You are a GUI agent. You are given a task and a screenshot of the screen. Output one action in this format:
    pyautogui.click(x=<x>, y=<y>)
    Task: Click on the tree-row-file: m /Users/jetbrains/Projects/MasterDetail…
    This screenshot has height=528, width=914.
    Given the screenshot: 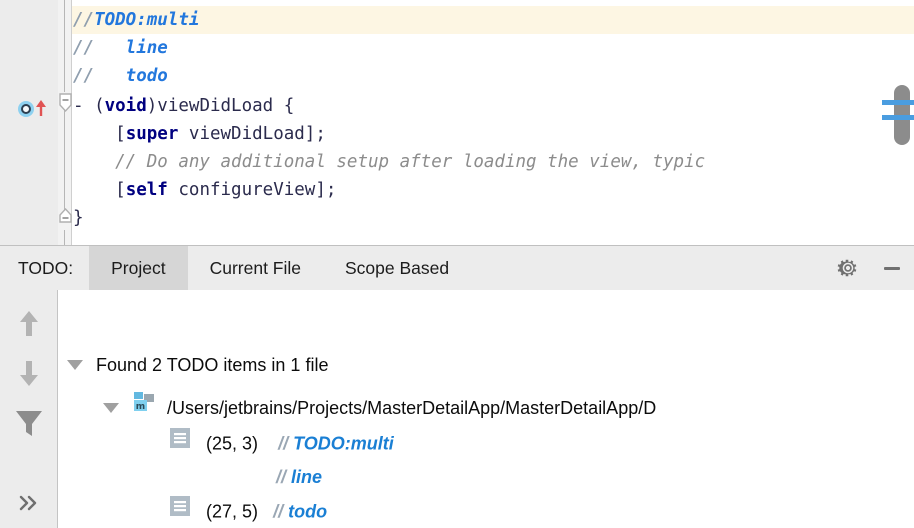 What is the action you would take?
    pyautogui.click(x=379, y=407)
    